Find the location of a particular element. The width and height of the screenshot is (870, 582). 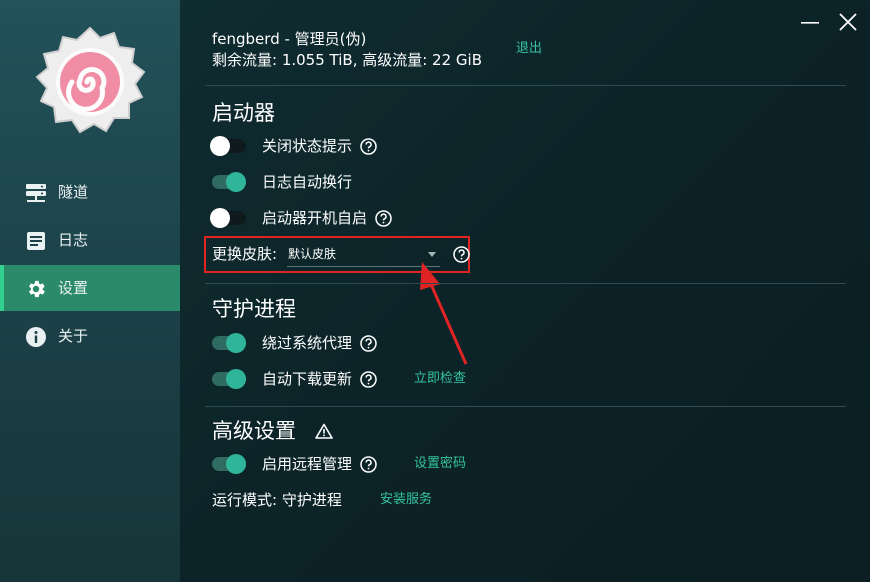

check-update-link: 立即检查 is located at coordinates (440, 379).